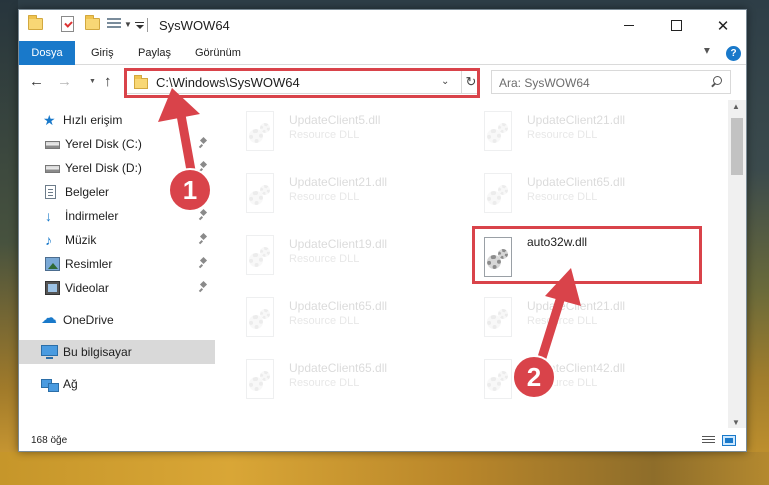 This screenshot has height=485, width=769. Describe the element at coordinates (302, 83) in the screenshot. I see `address-highlight-box` at that location.